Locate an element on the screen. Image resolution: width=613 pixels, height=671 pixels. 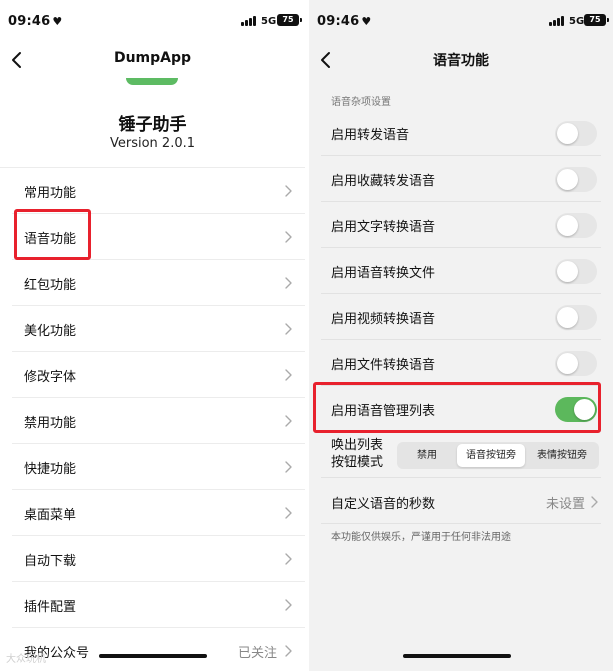
menu-item-voice: 语音功能 is located at coordinates (158, 237).